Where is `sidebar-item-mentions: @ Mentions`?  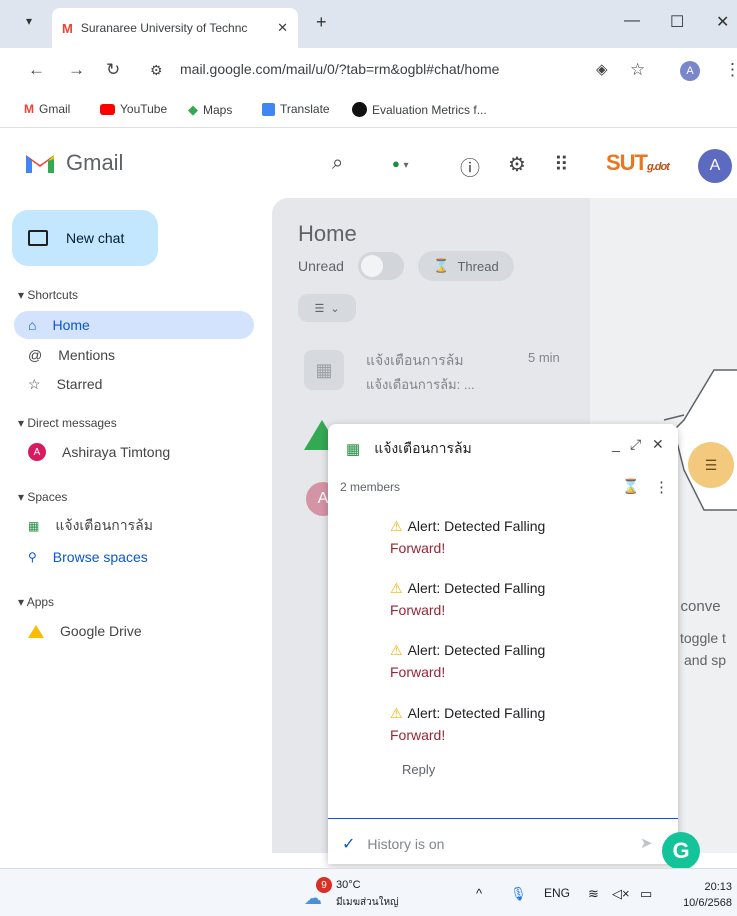
sidebar-item-mentions: @ Mentions is located at coordinates (134, 355).